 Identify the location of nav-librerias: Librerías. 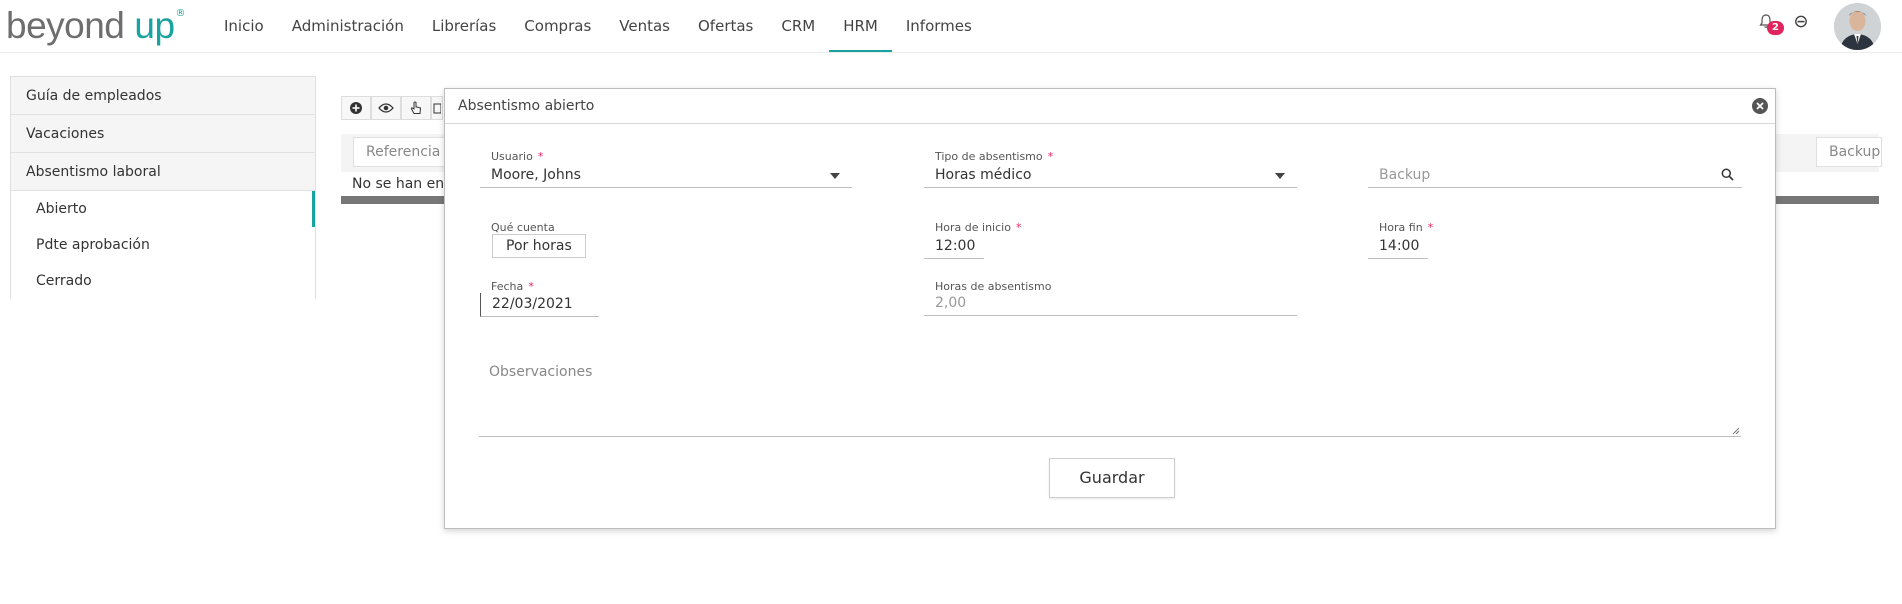
(464, 26).